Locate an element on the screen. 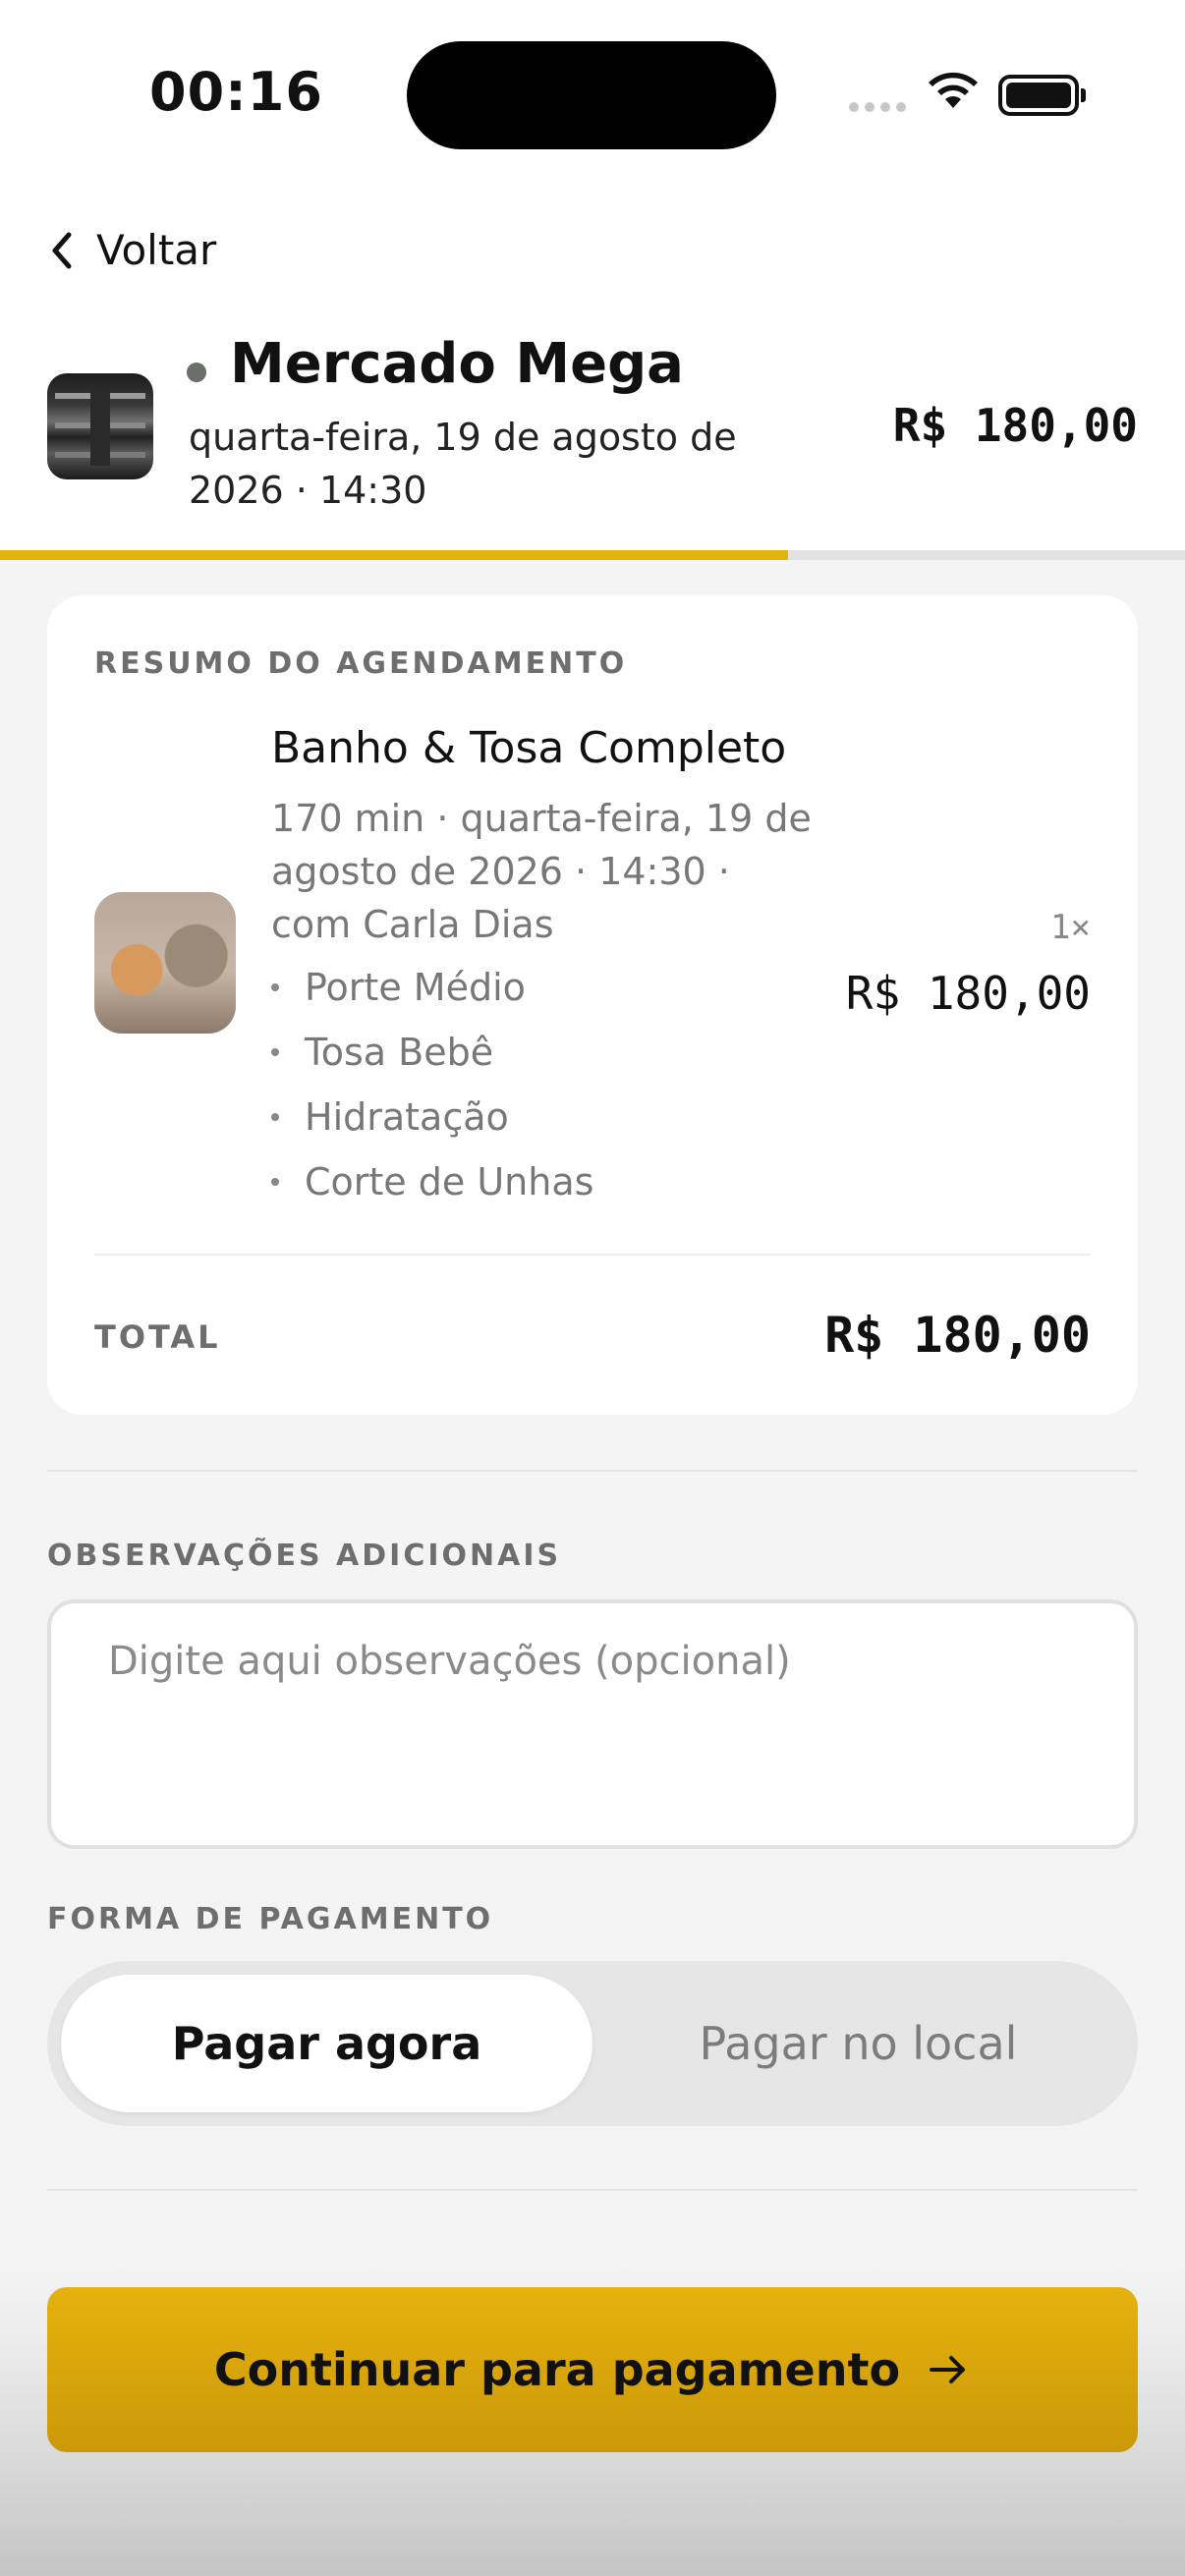 The image size is (1185, 2576). addon-item: Hidratação is located at coordinates (432, 1117).